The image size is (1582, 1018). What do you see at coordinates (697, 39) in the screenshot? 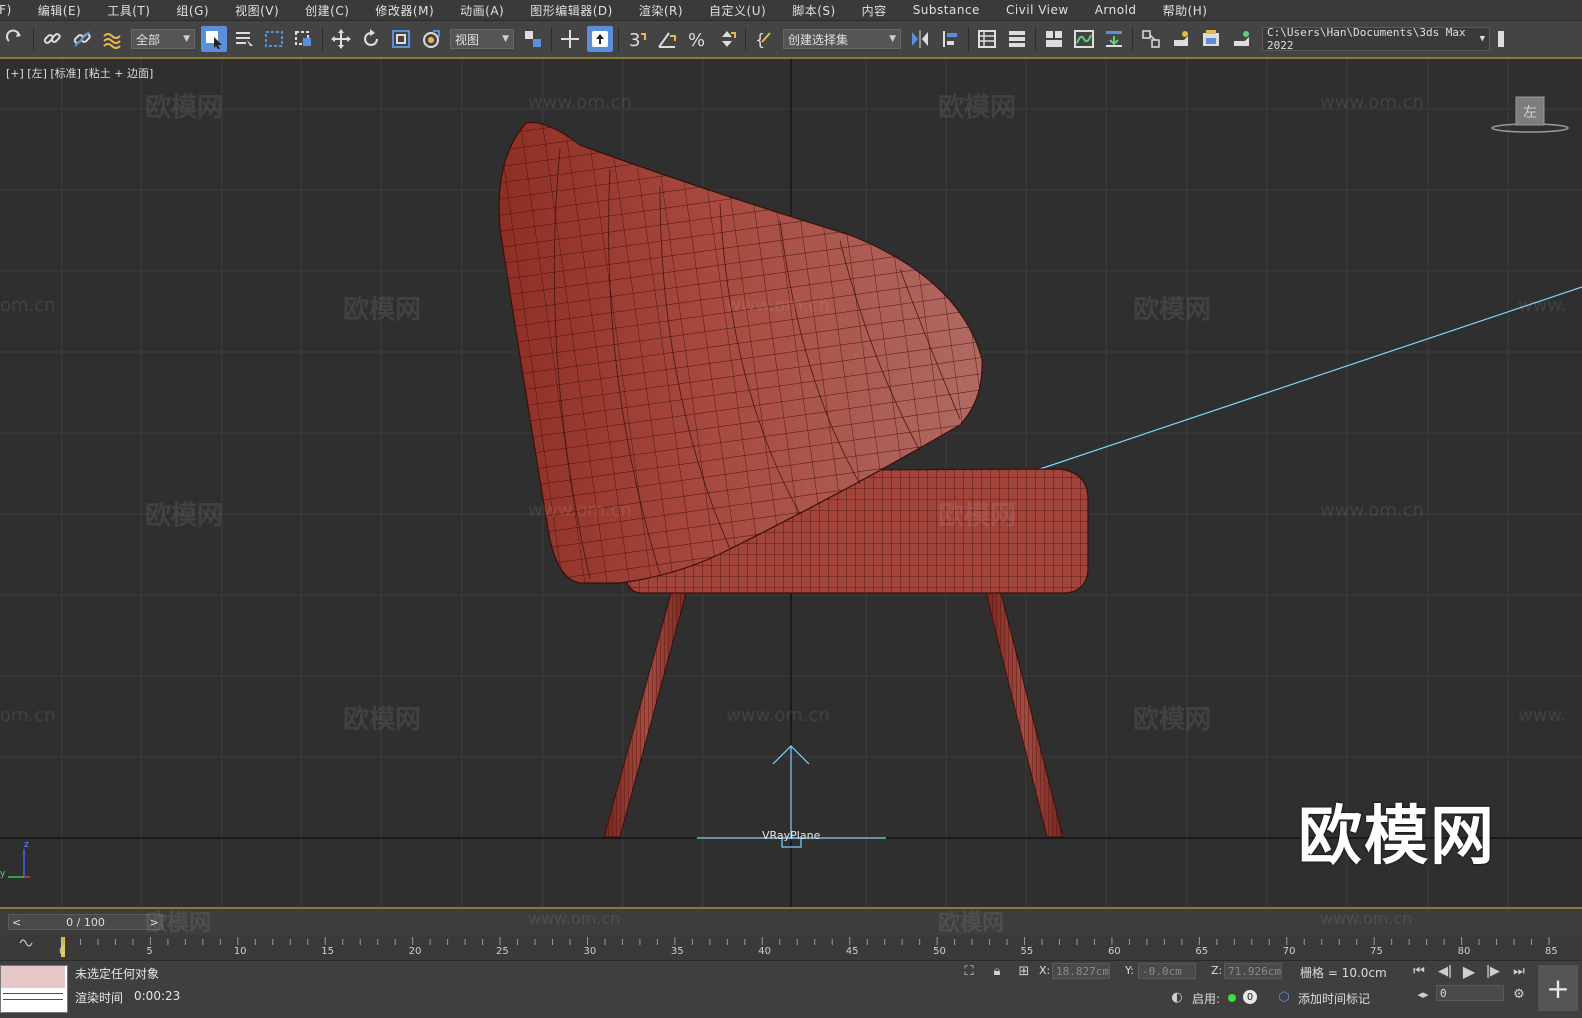
I see `percent-snap-icon: %` at bounding box center [697, 39].